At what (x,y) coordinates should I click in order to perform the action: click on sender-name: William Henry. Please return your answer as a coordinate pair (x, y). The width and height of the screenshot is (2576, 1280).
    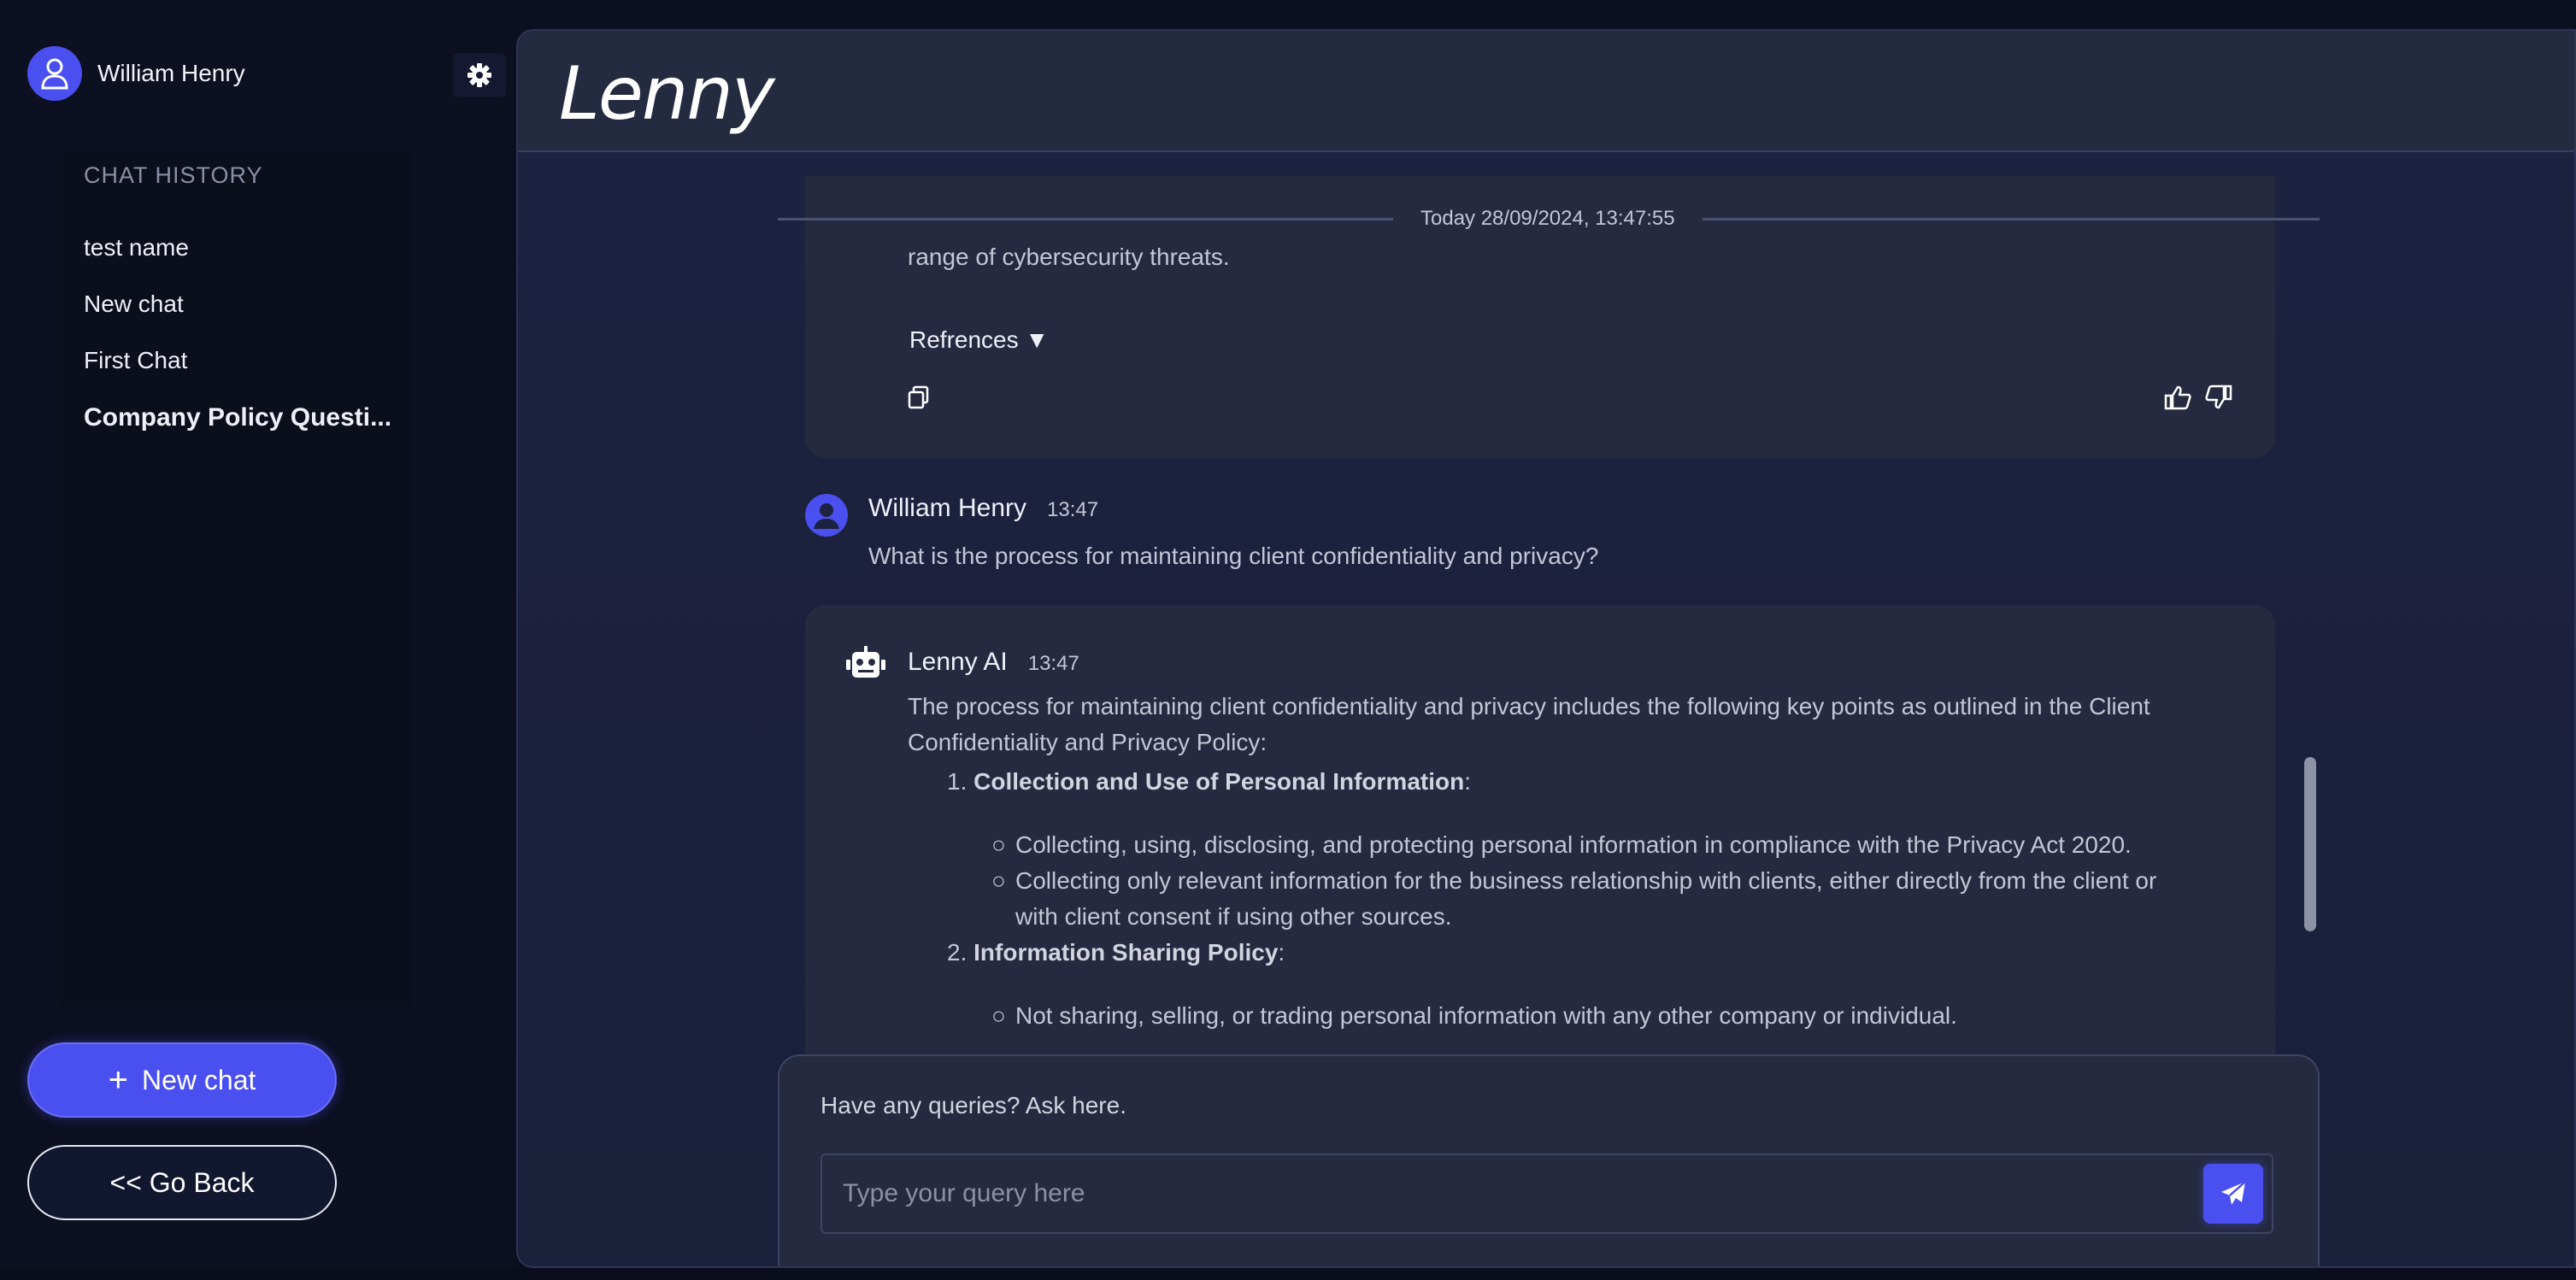
    Looking at the image, I should click on (947, 508).